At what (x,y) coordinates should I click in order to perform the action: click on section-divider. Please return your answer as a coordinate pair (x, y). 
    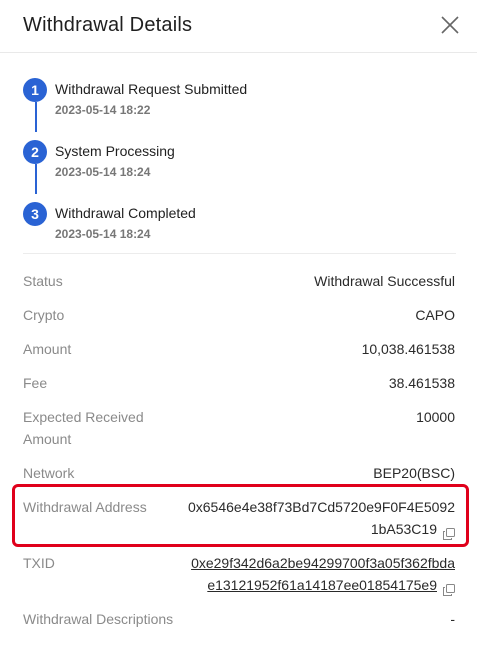
    Looking at the image, I should click on (239, 253).